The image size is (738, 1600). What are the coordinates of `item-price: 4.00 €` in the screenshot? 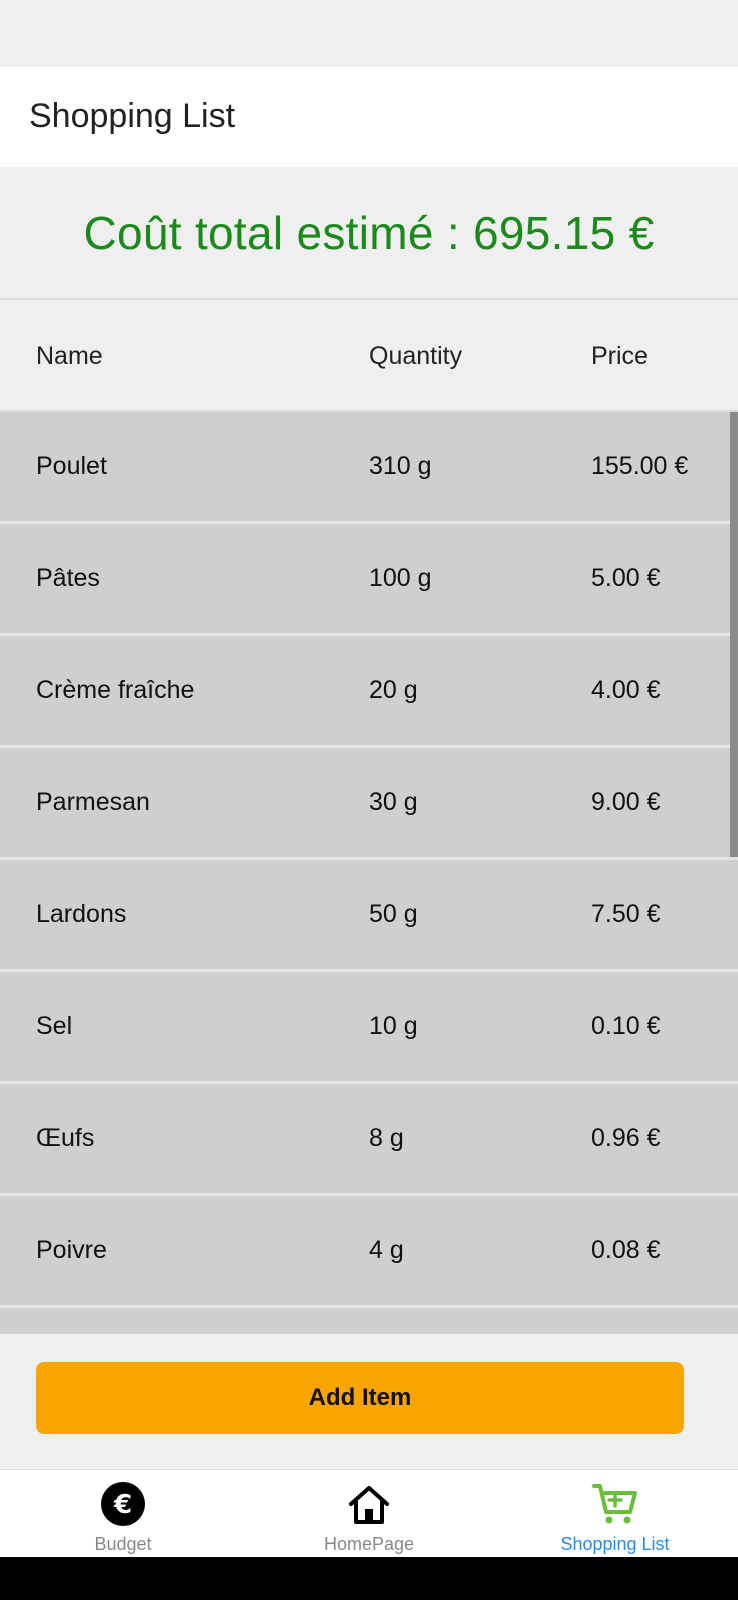 It's located at (626, 690).